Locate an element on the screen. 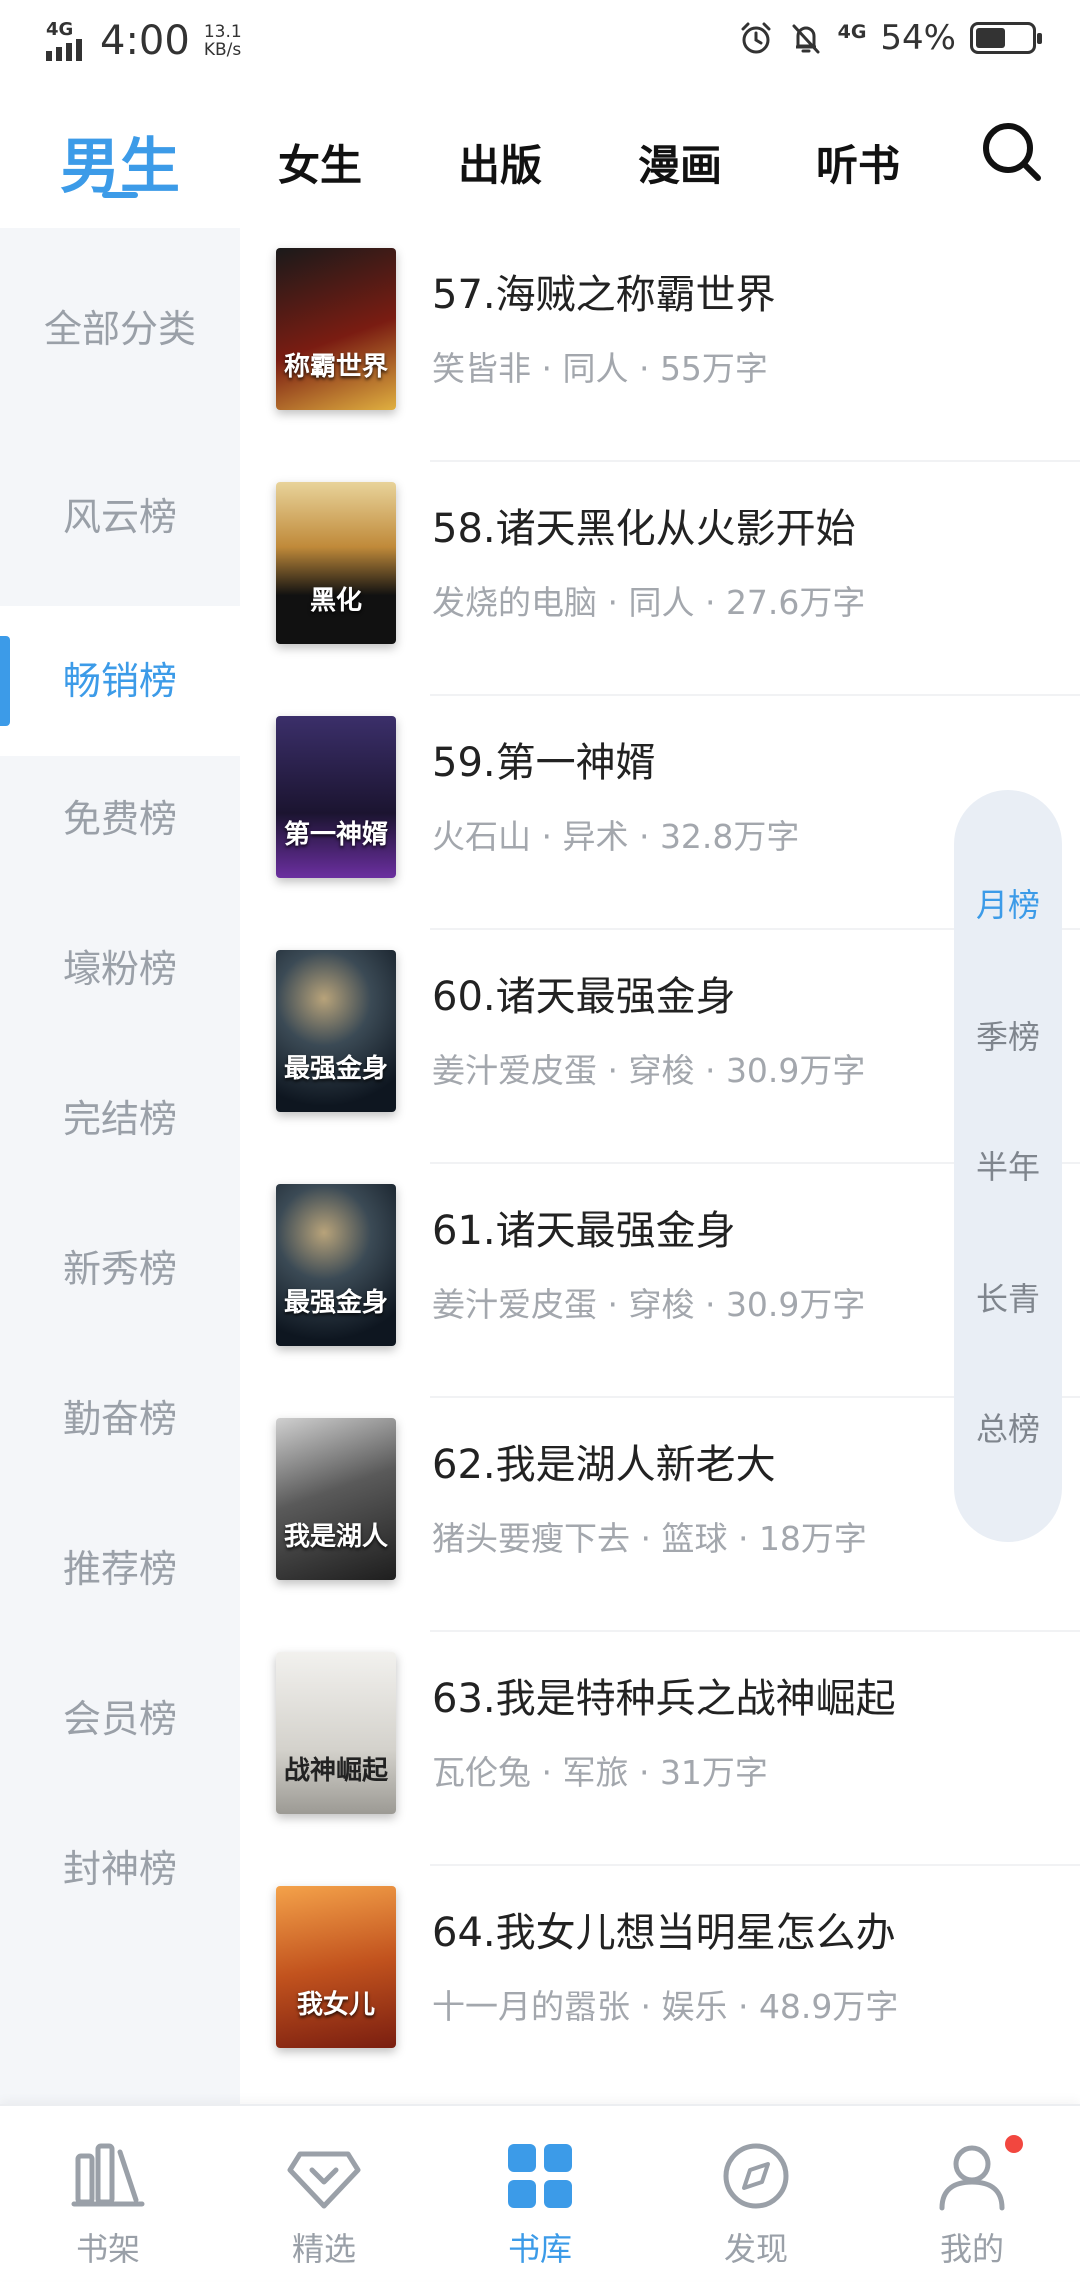  cover-text: 我是湖人 is located at coordinates (335, 1537).